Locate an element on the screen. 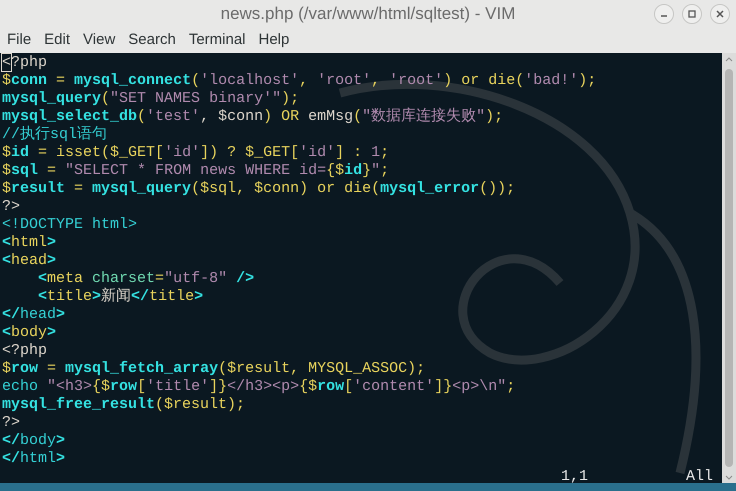 The height and width of the screenshot is (491, 736). minimize-button is located at coordinates (664, 14).